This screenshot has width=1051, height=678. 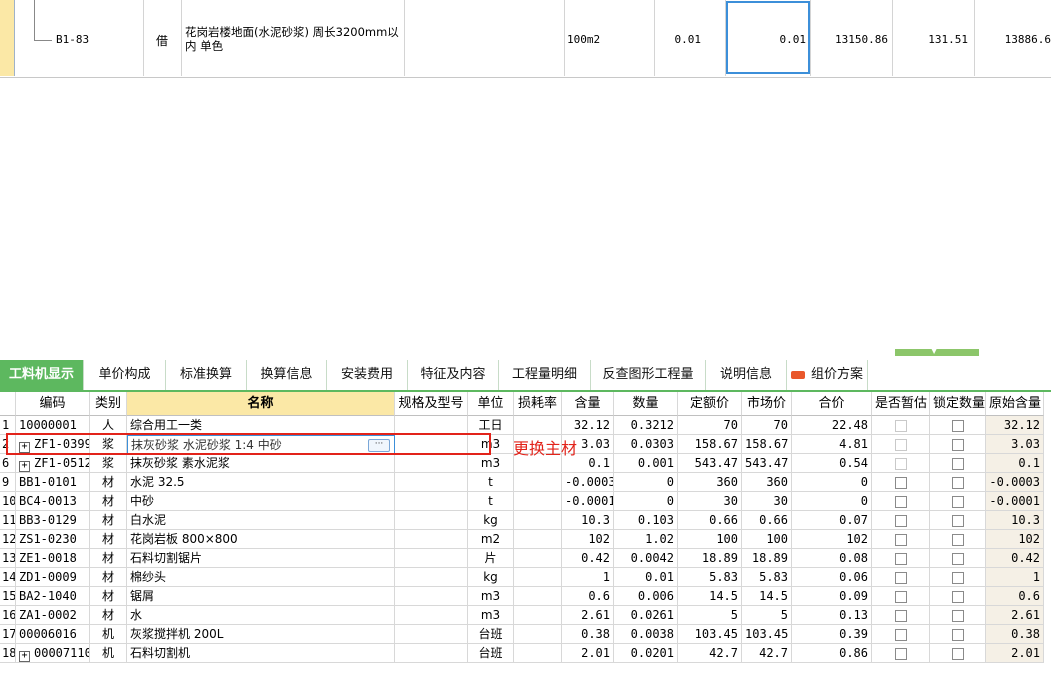 What do you see at coordinates (710, 520) in the screenshot?
I see `quota-price-cell: 0.66` at bounding box center [710, 520].